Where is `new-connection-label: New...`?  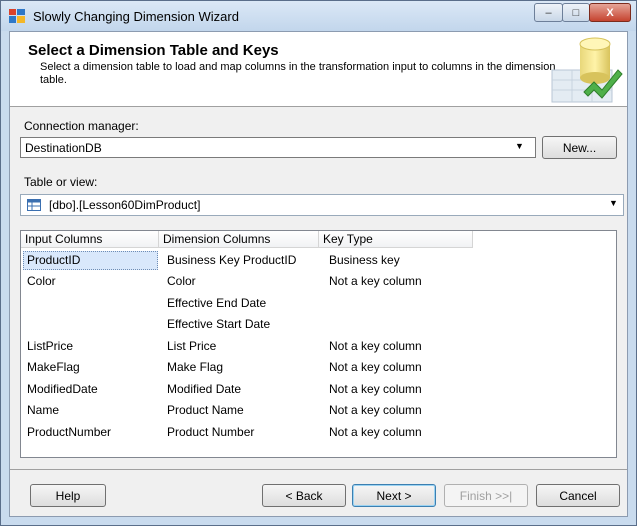
new-connection-label: New... is located at coordinates (579, 147).